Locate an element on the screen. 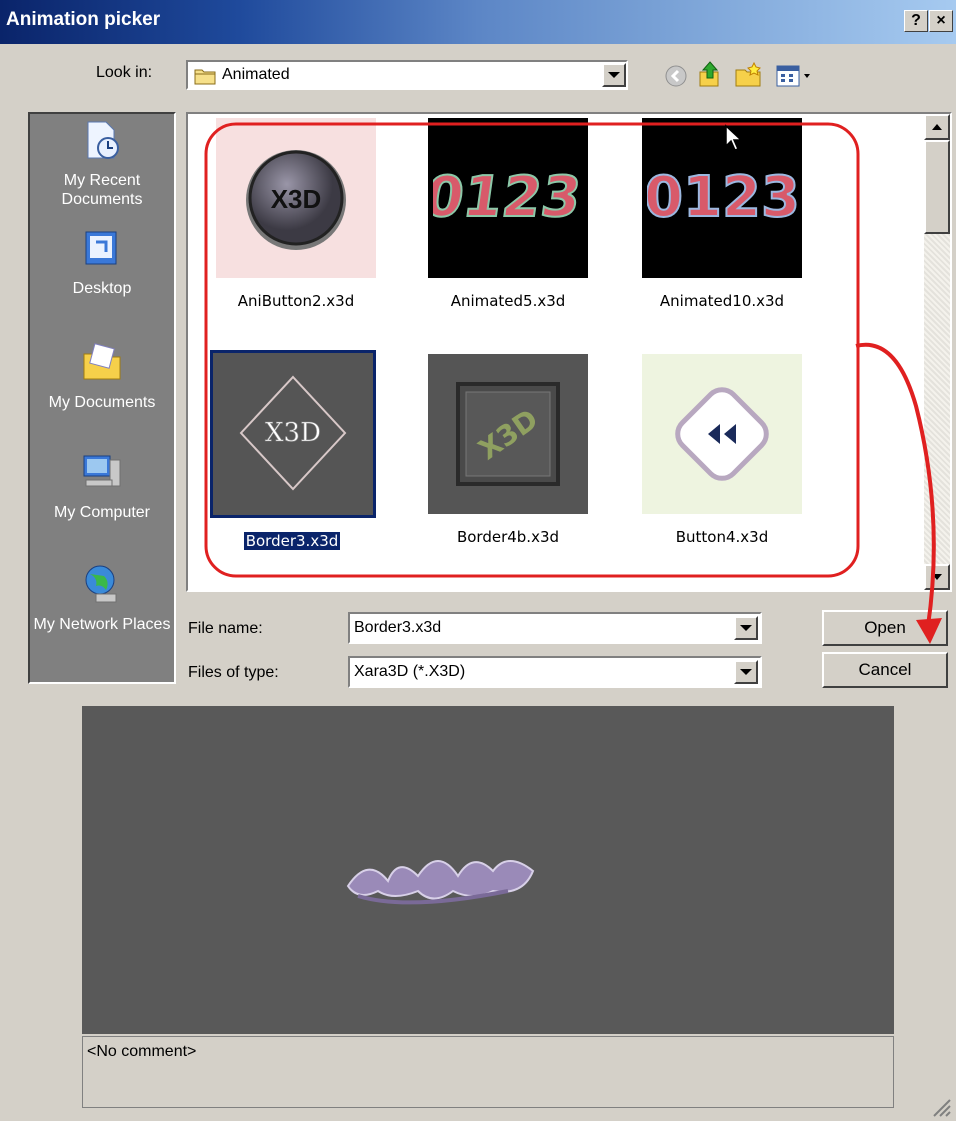  my-documents-icon is located at coordinates (102, 361).